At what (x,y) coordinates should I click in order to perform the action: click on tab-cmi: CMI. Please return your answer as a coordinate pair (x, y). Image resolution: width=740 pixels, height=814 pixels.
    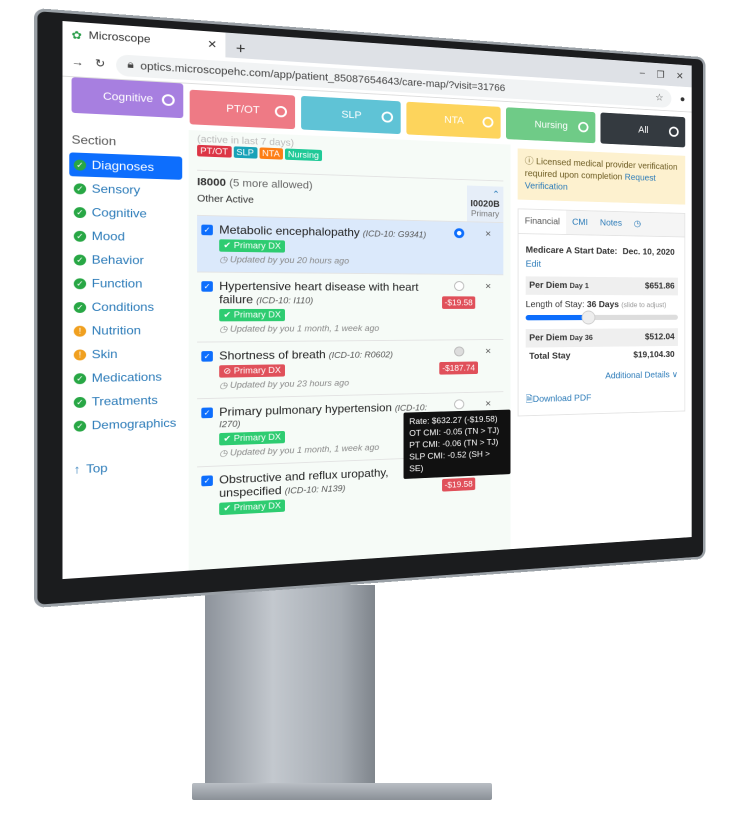
    Looking at the image, I should click on (580, 223).